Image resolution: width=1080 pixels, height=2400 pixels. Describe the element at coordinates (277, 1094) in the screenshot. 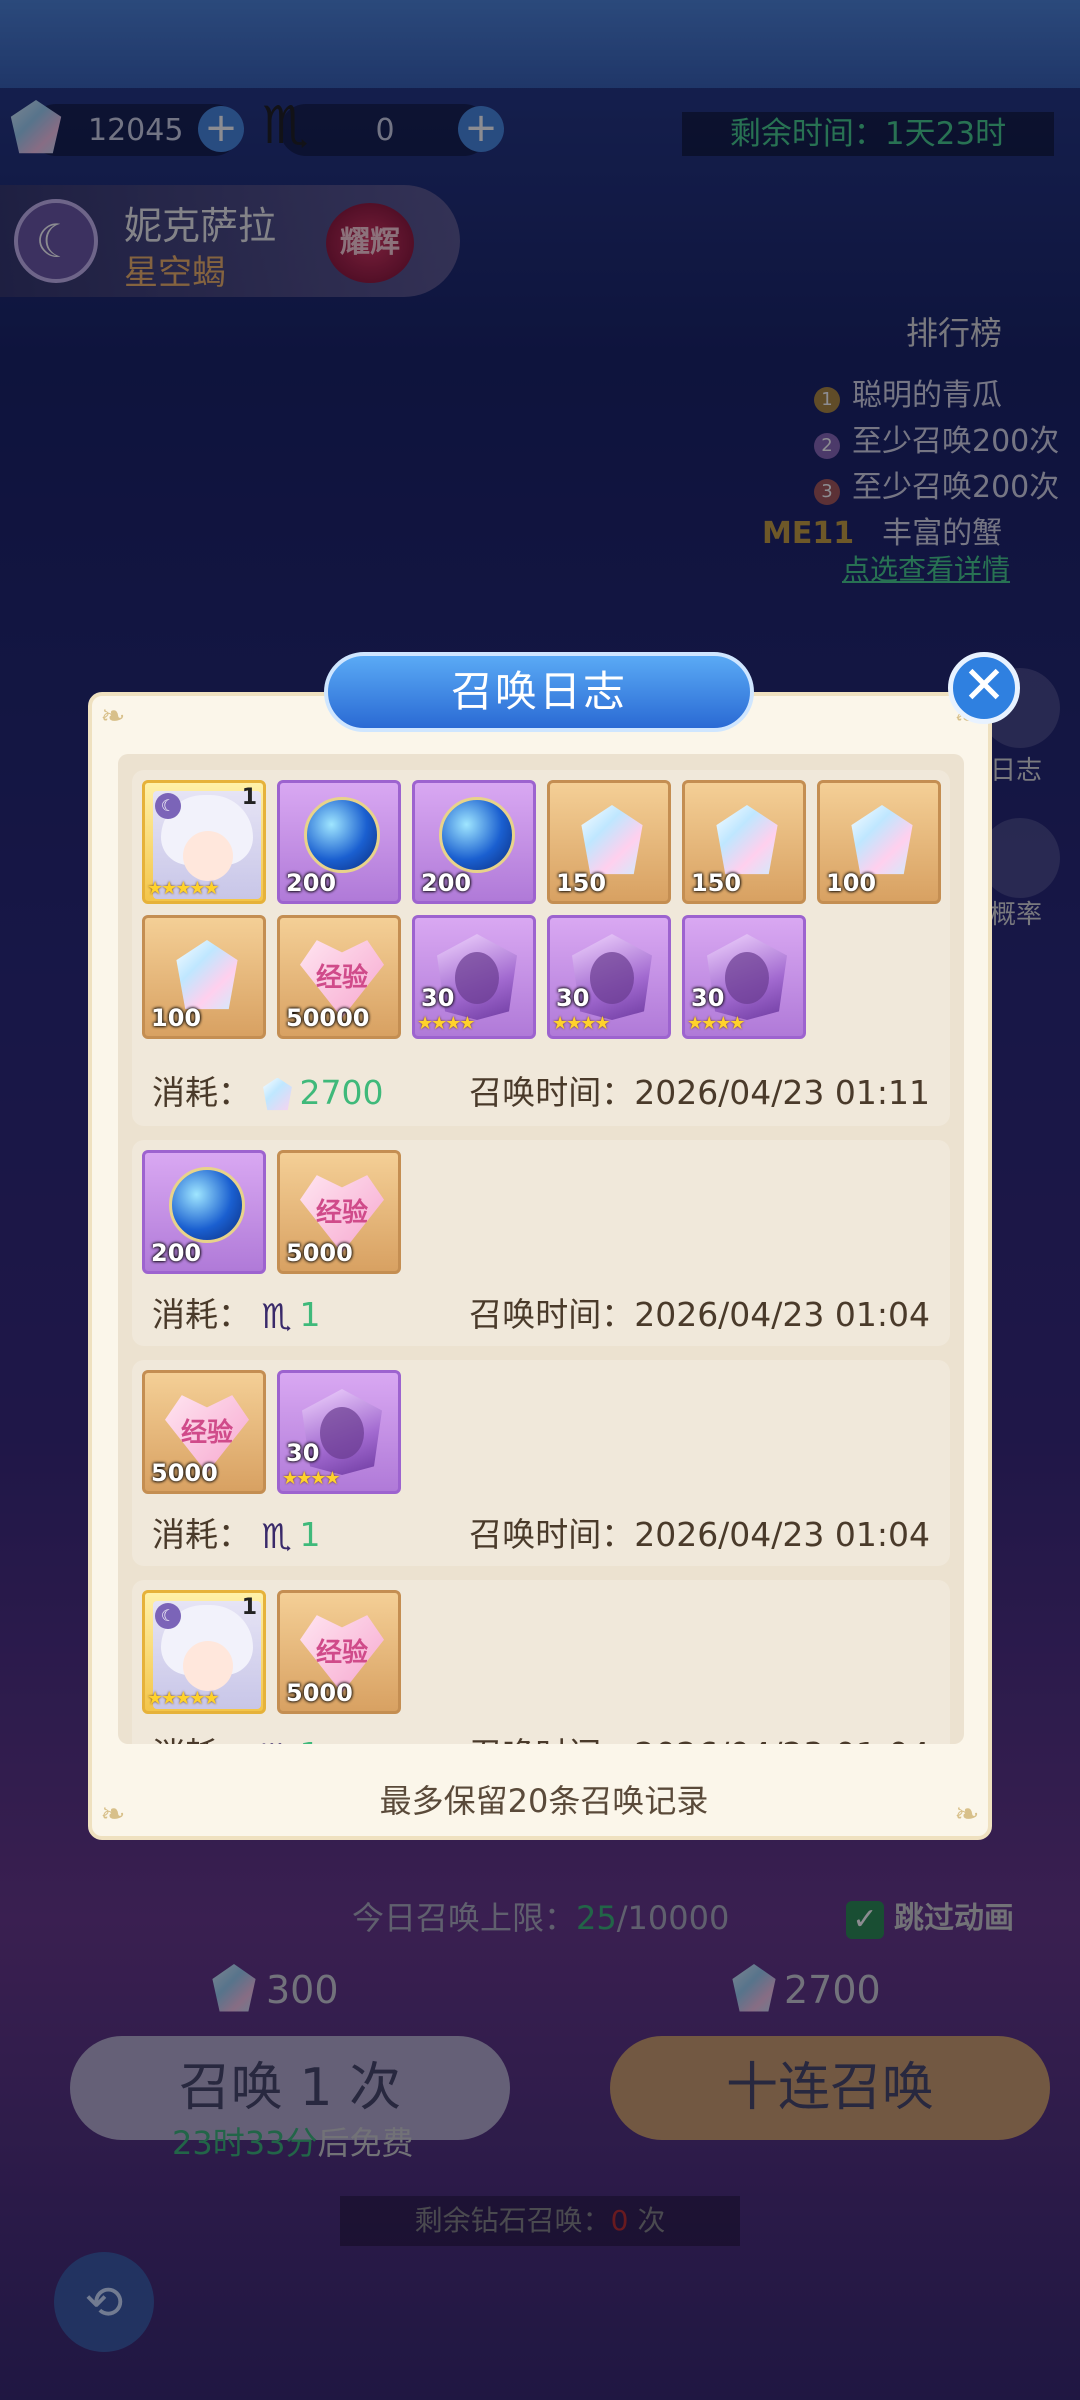

I see `gem-icon` at that location.